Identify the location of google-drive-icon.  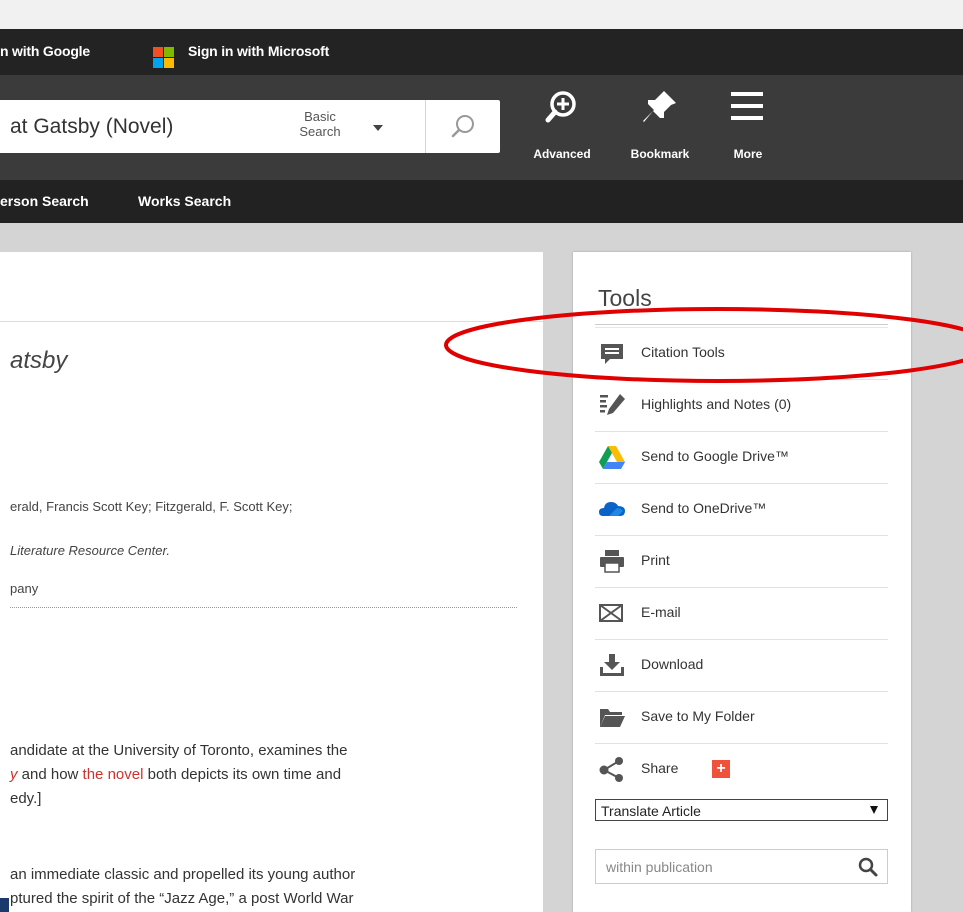
(612, 457).